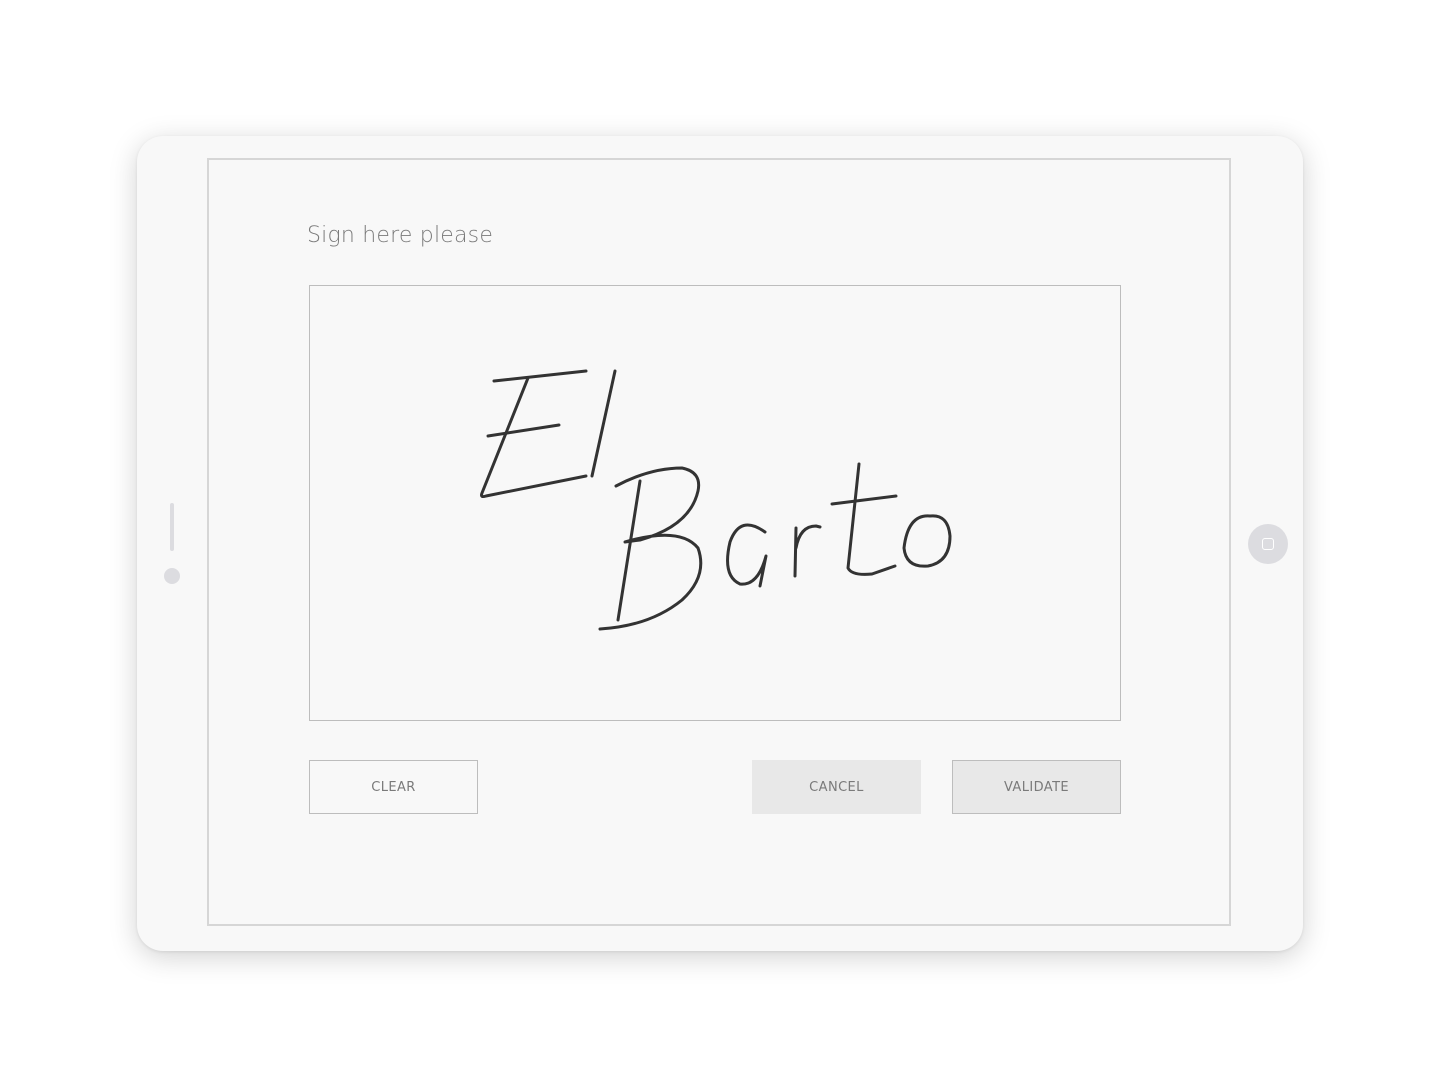 The height and width of the screenshot is (1088, 1440). What do you see at coordinates (650, 548) in the screenshot?
I see `signature-stroke-b-loops` at bounding box center [650, 548].